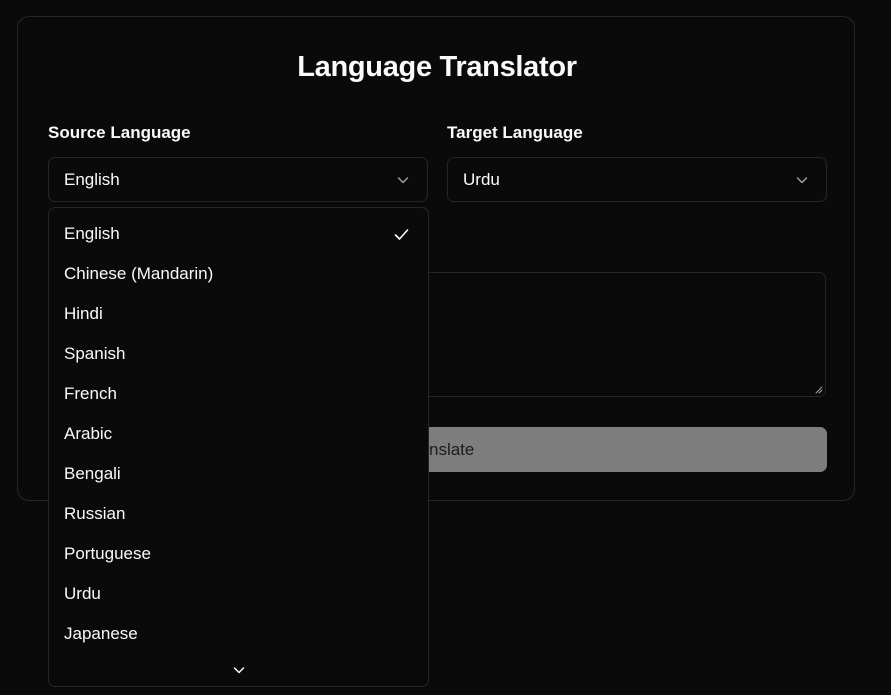 The height and width of the screenshot is (695, 891). Describe the element at coordinates (238, 474) in the screenshot. I see `dropdown-option-bengali: Bengali` at that location.